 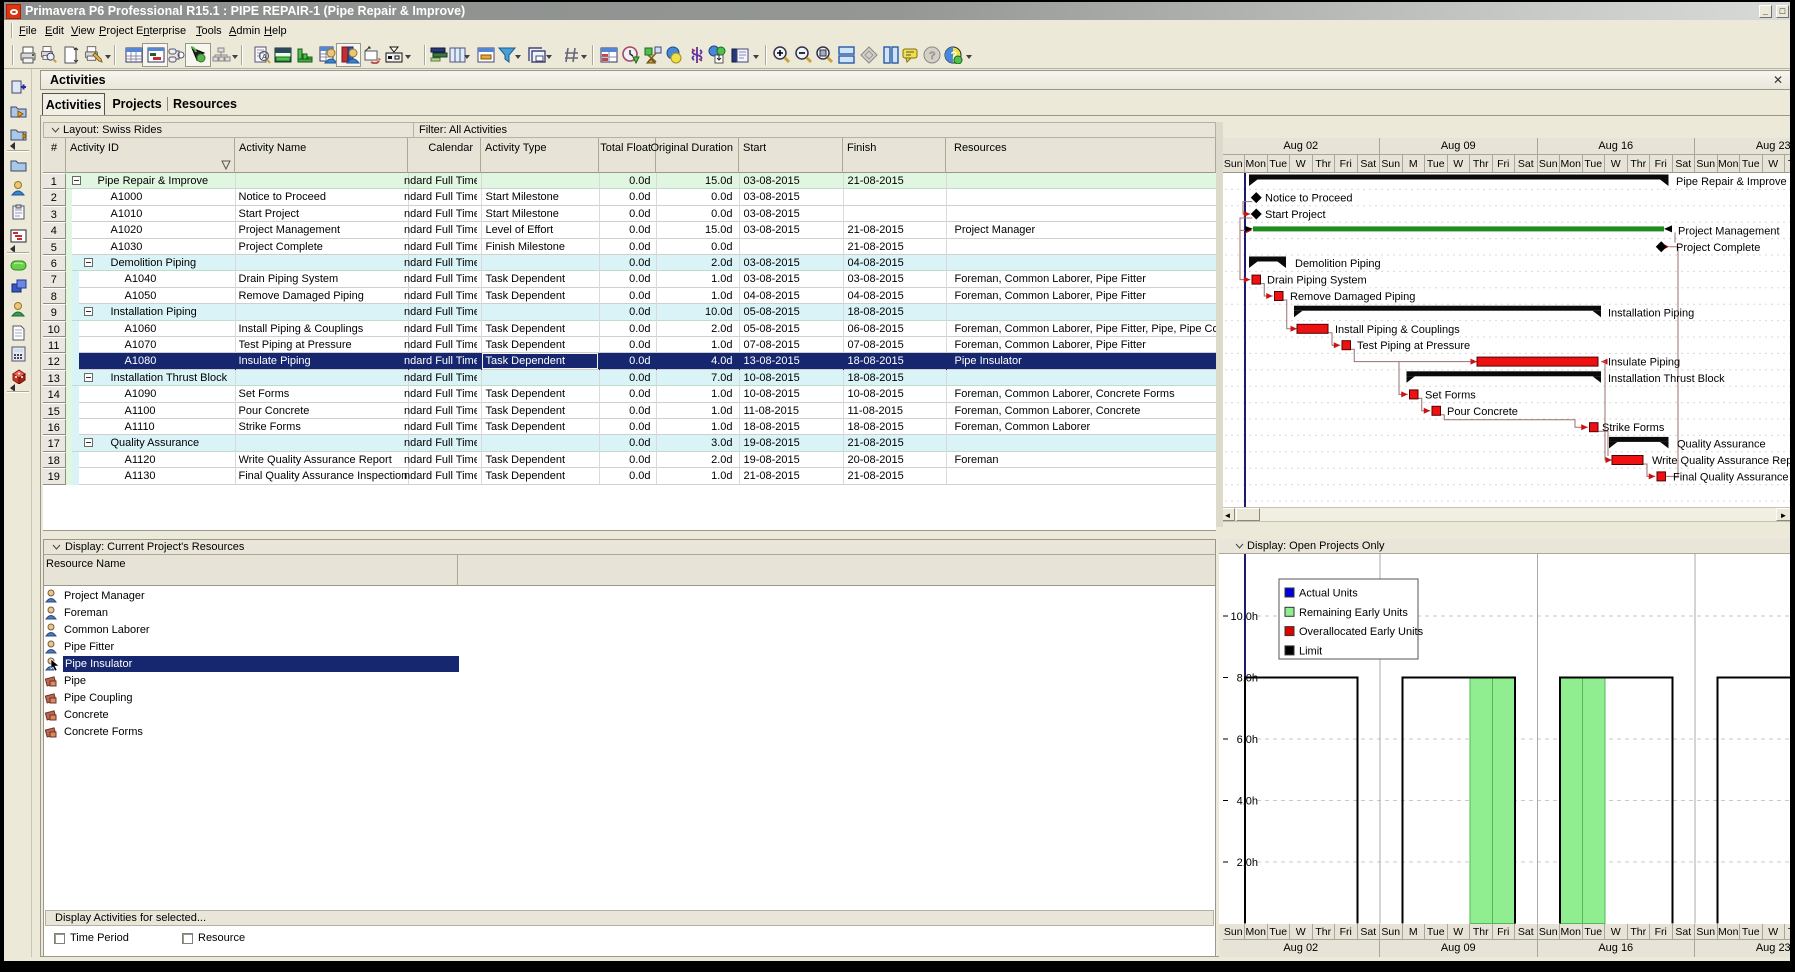 I want to click on svg-text: Strike Forms, so click(x=1633, y=428).